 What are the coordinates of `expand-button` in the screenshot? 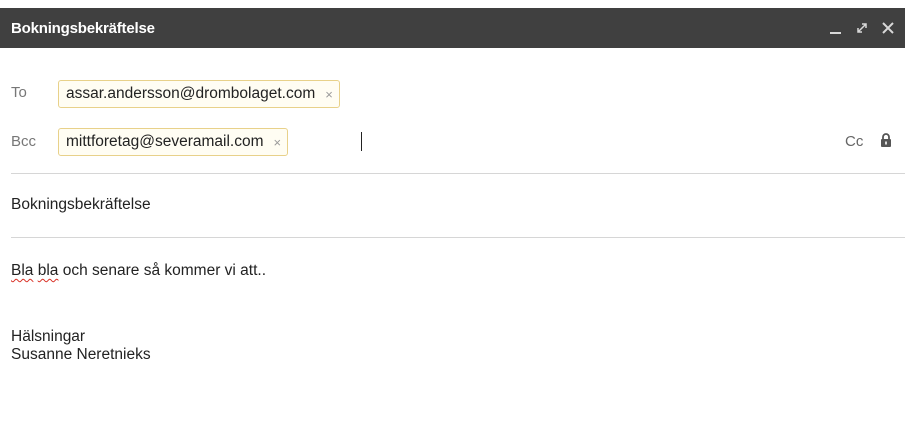 It's located at (862, 28).